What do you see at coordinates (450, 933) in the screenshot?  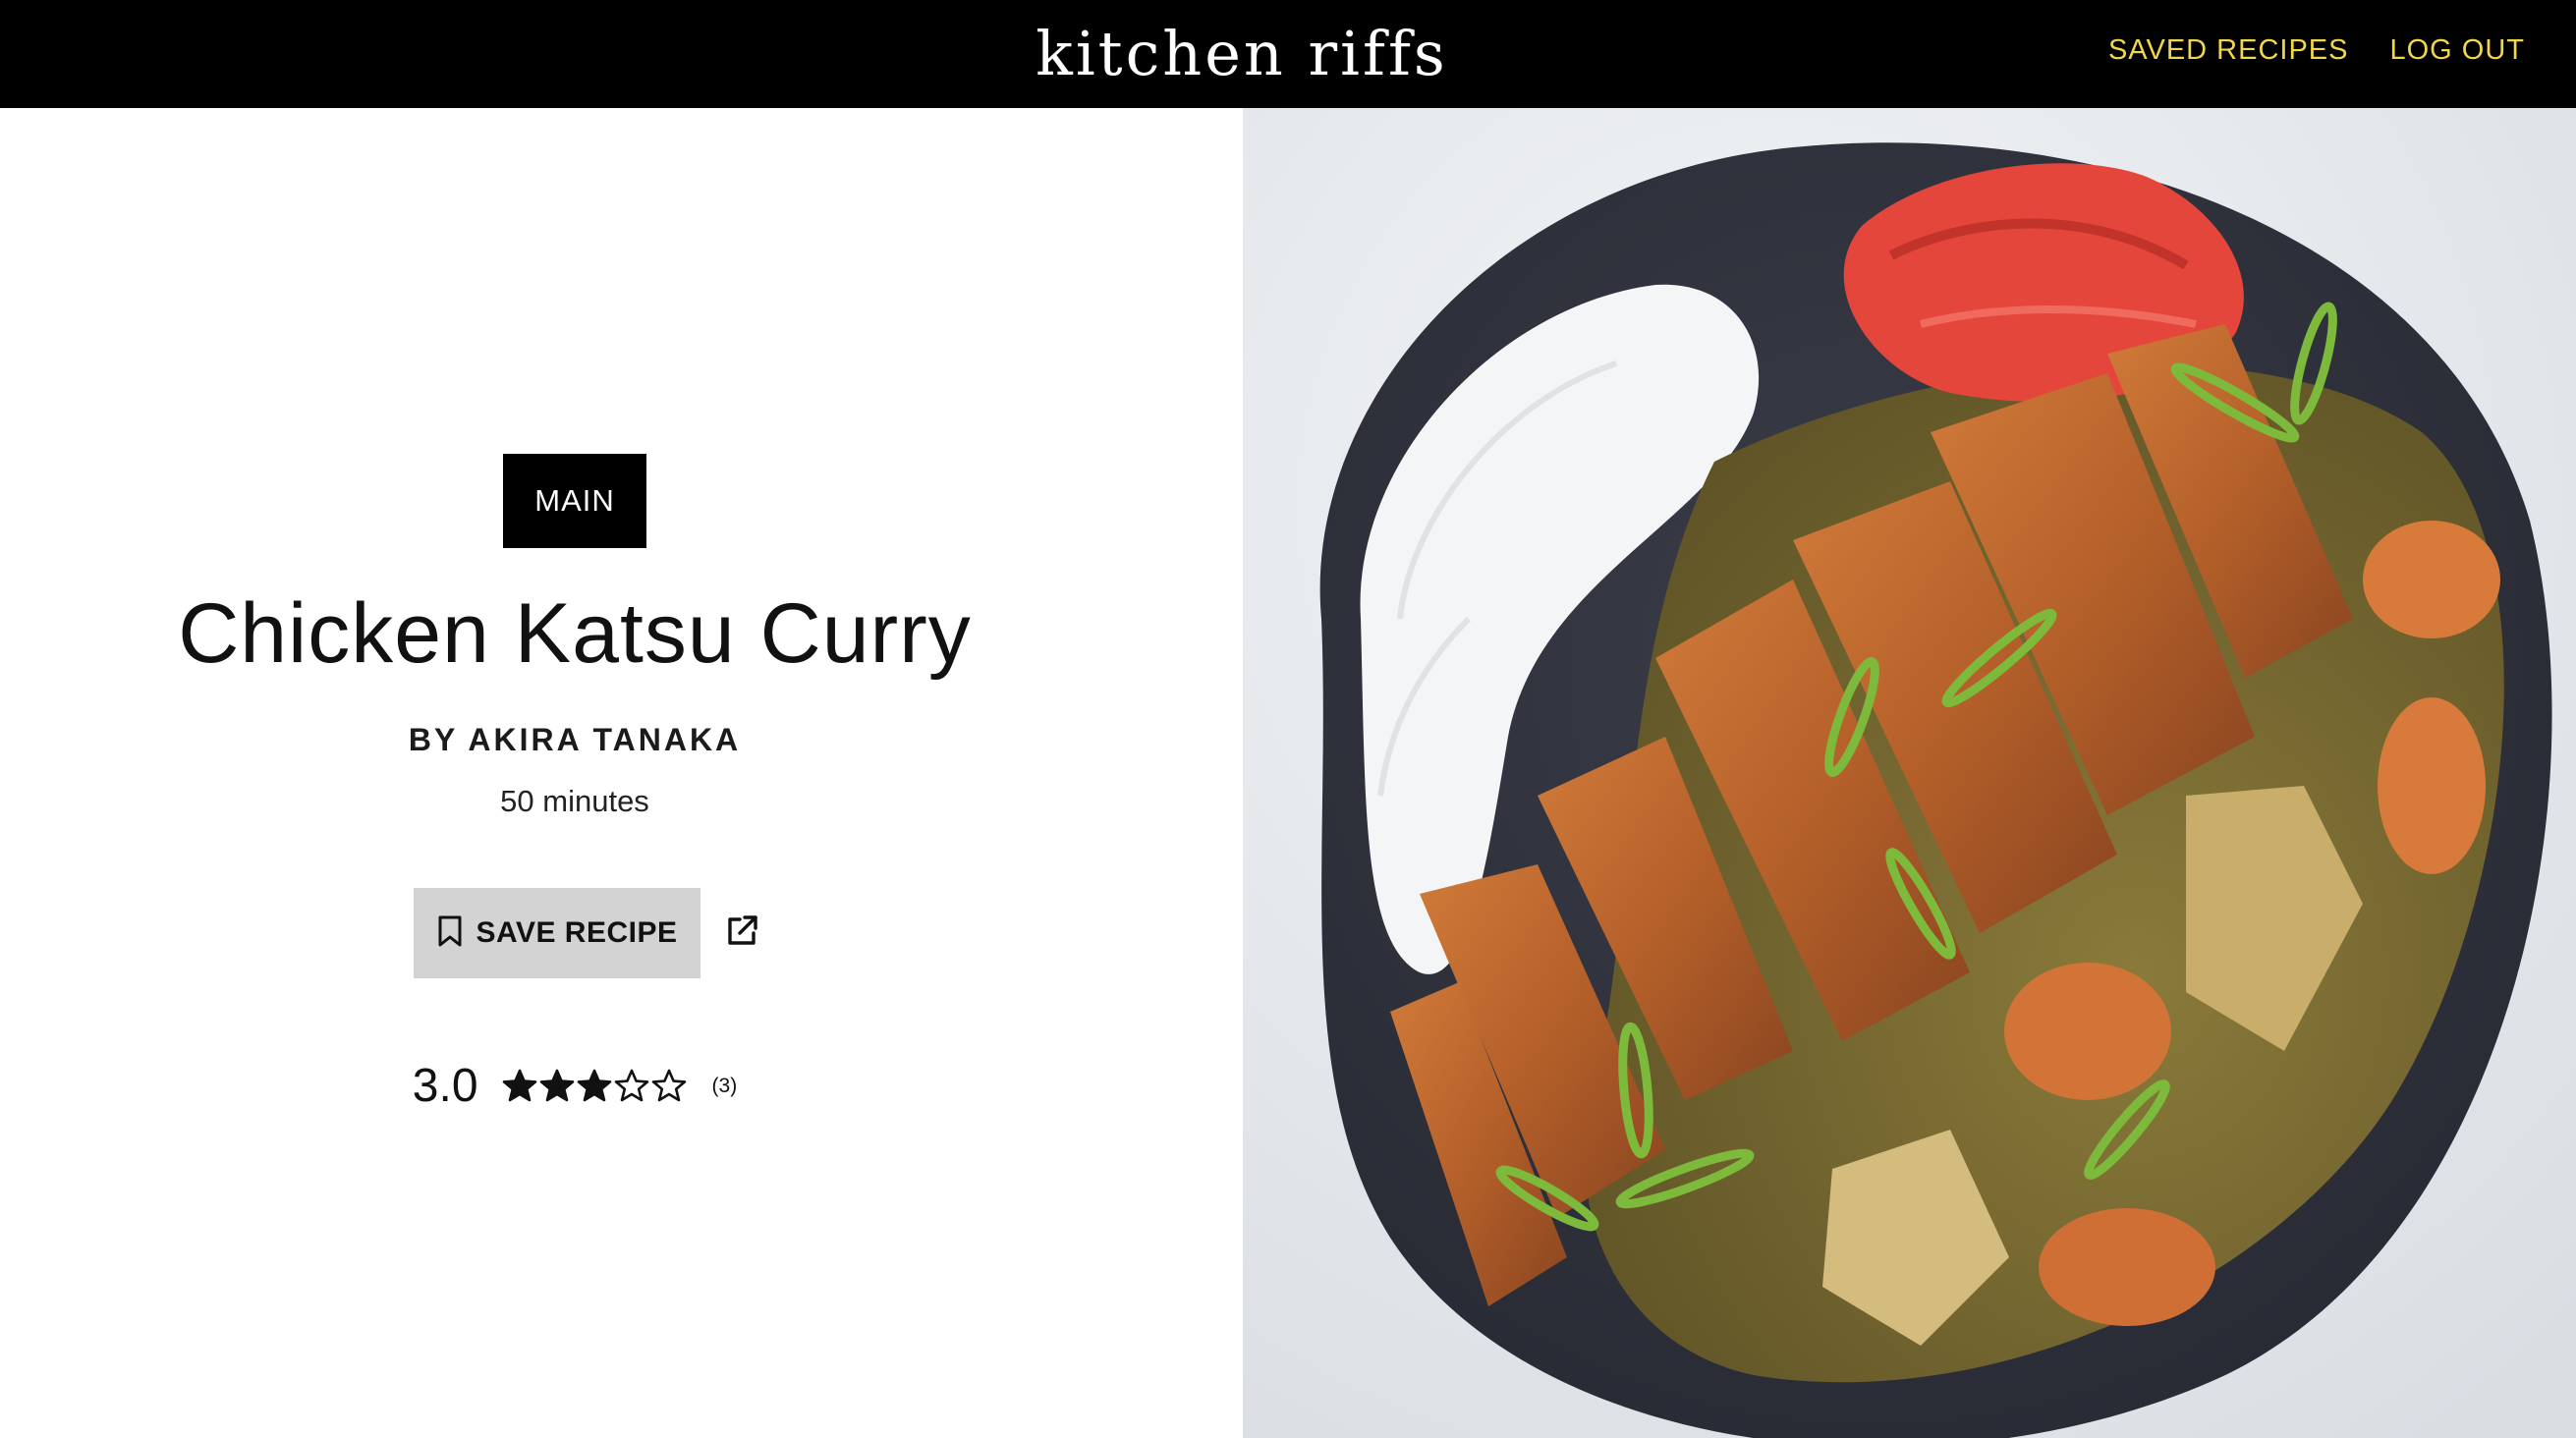 I see `bookmark-icon` at bounding box center [450, 933].